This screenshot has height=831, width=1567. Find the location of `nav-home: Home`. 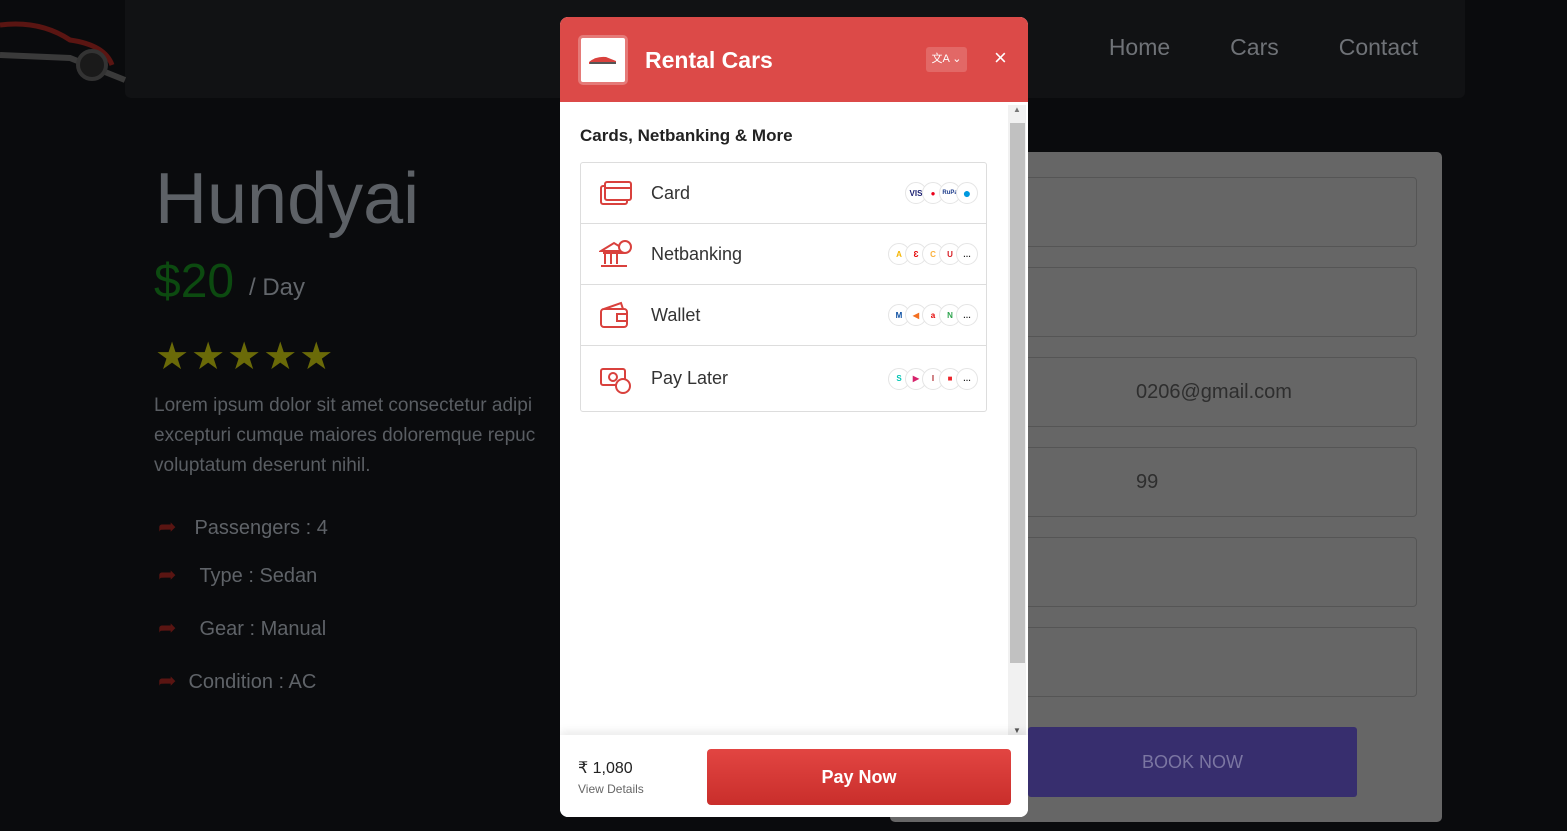

nav-home: Home is located at coordinates (1139, 47).